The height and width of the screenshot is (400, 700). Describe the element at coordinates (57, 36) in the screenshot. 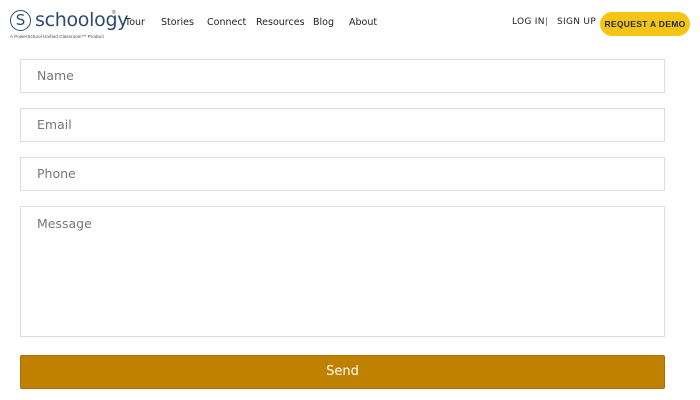

I see `logo-tagline: A PowerSchool Unified Classroom™ Product` at that location.